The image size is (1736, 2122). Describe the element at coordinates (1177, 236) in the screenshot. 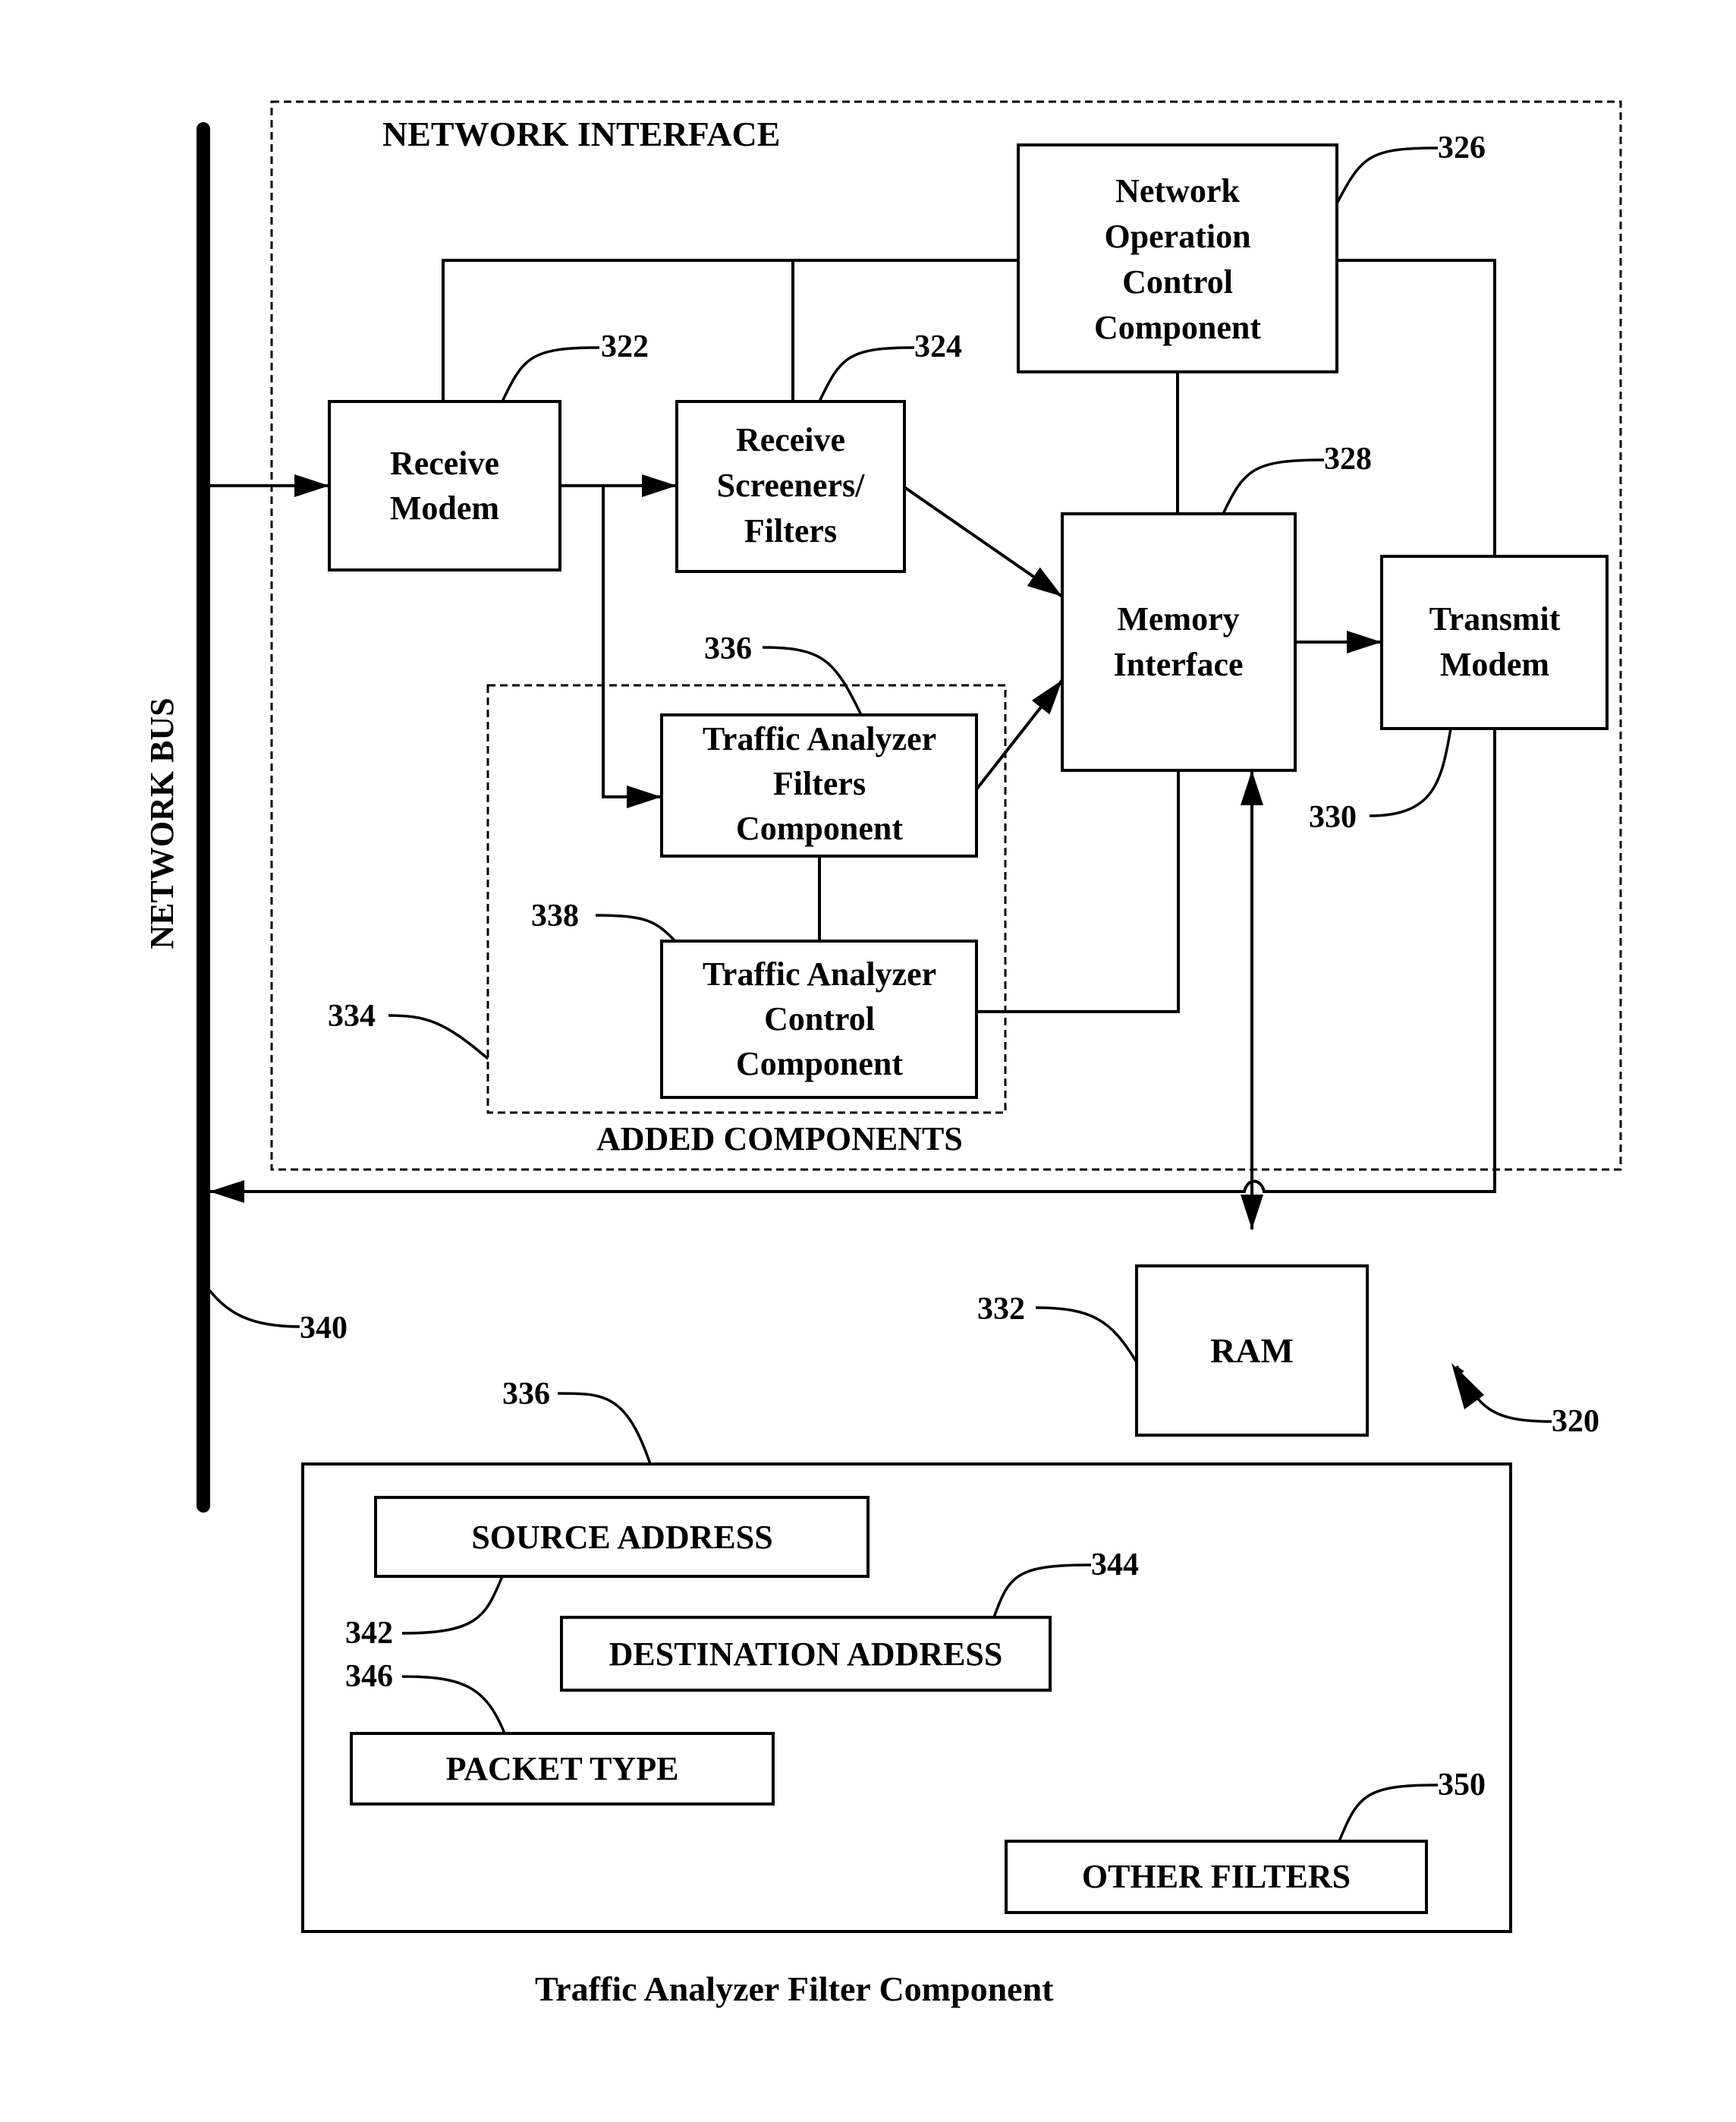

I see `svg-text: Operation` at that location.